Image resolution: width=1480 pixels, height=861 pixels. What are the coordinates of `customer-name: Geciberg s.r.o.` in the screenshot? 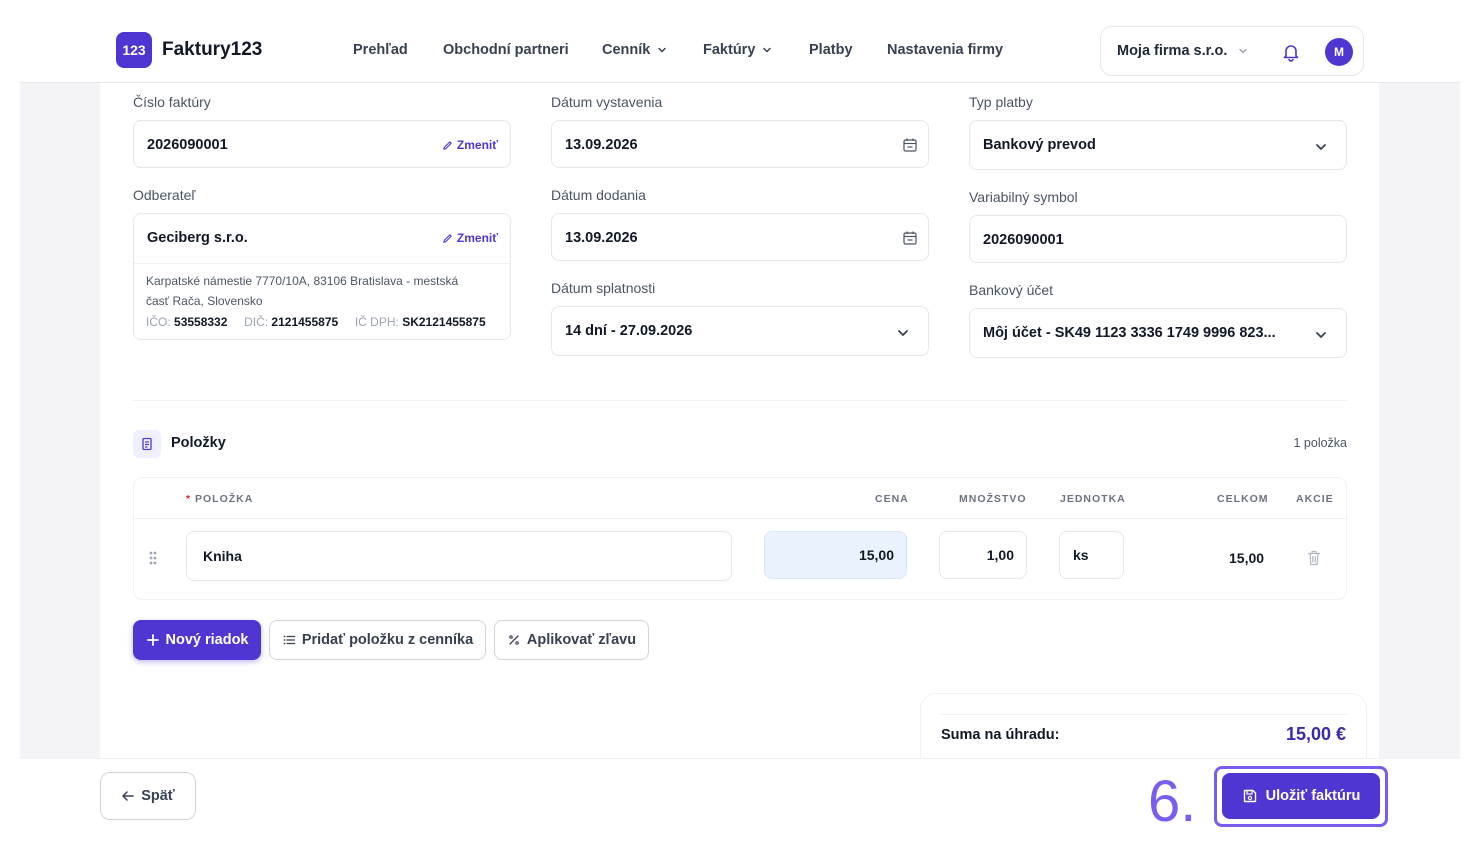 It's located at (197, 238).